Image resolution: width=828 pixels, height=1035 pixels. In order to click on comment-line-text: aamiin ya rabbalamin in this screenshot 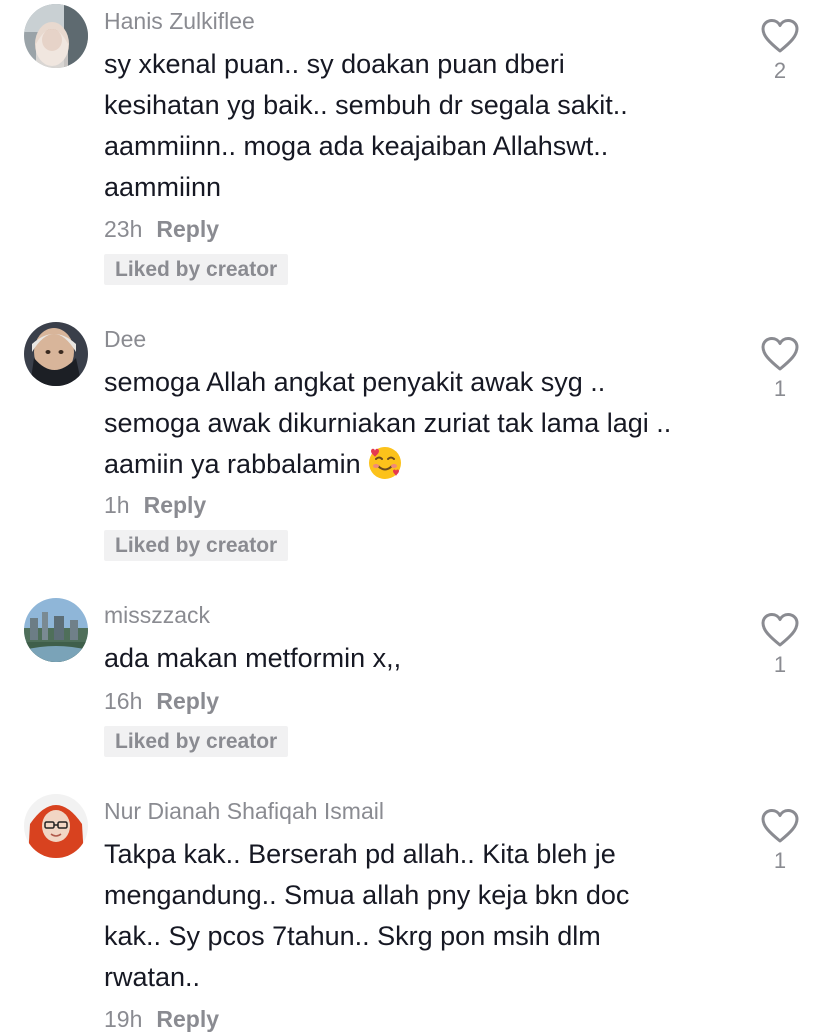, I will do `click(232, 464)`.